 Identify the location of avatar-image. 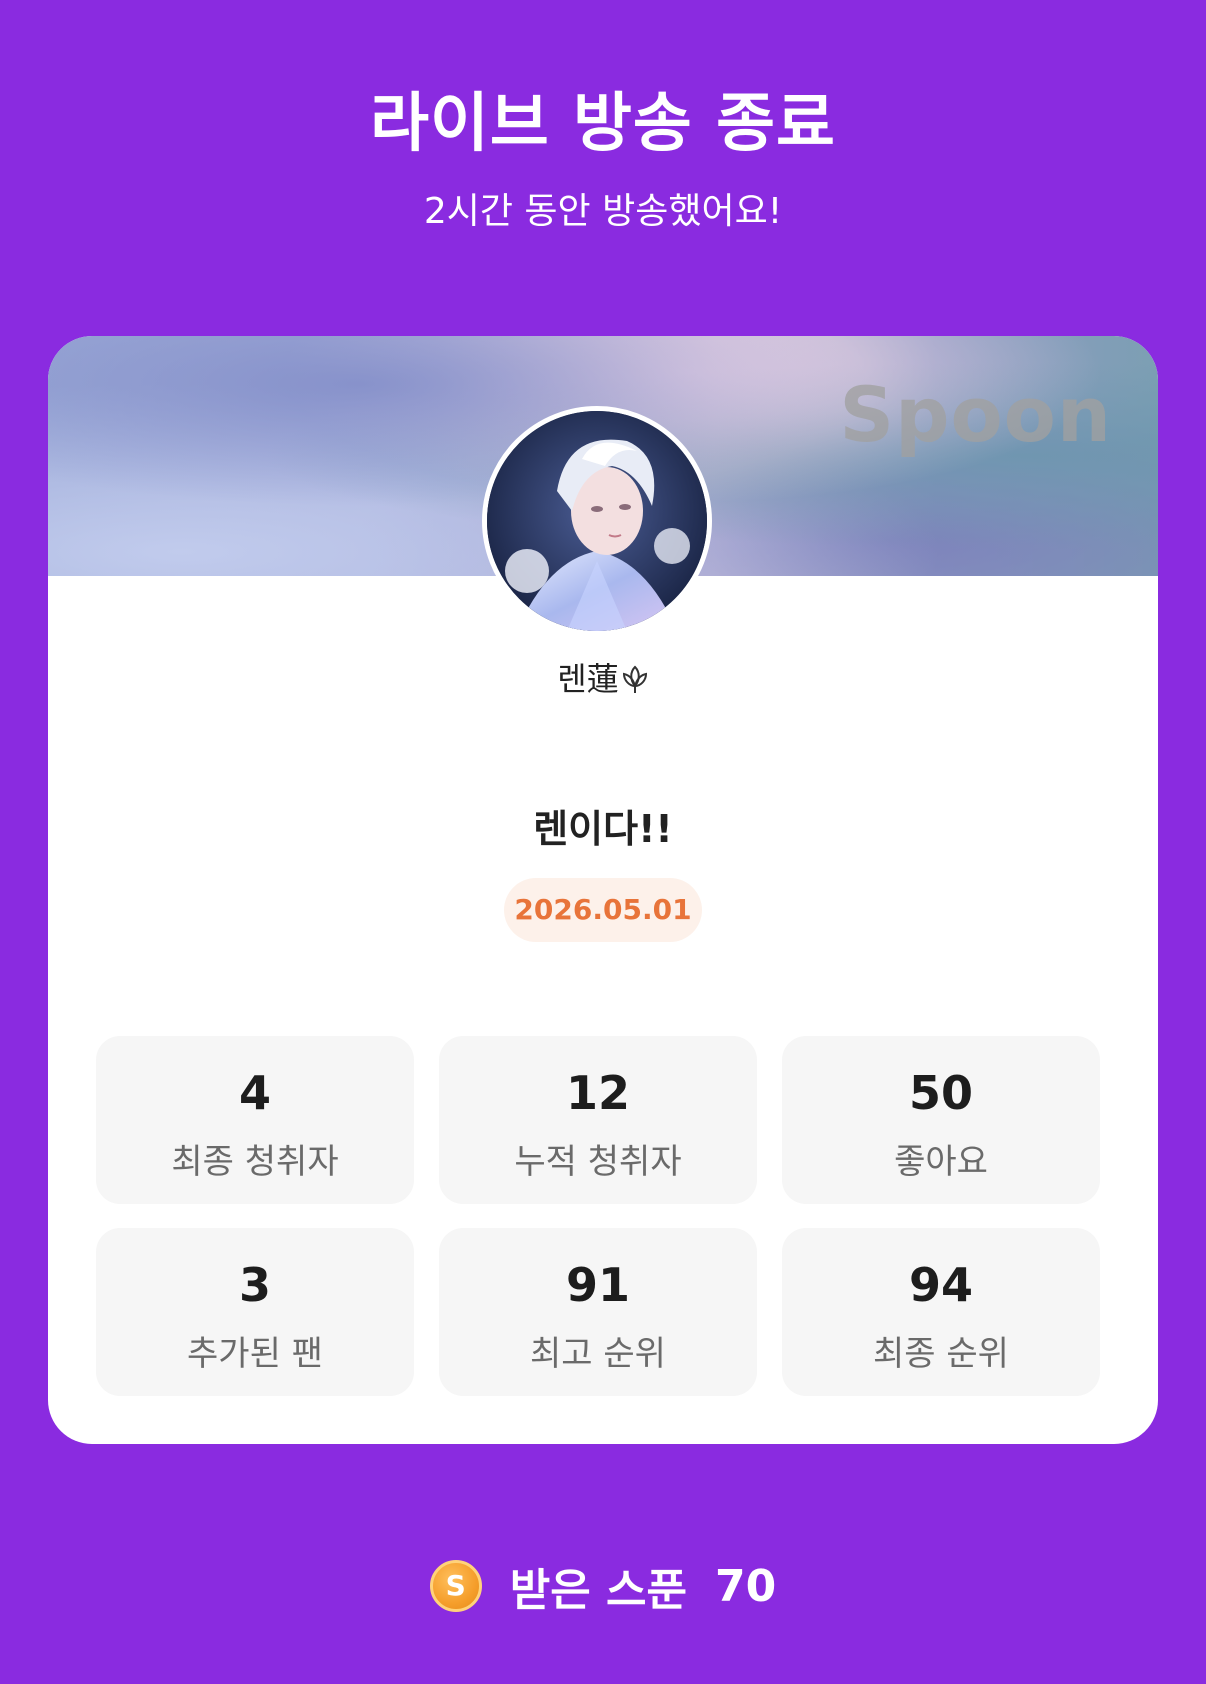
(597, 521).